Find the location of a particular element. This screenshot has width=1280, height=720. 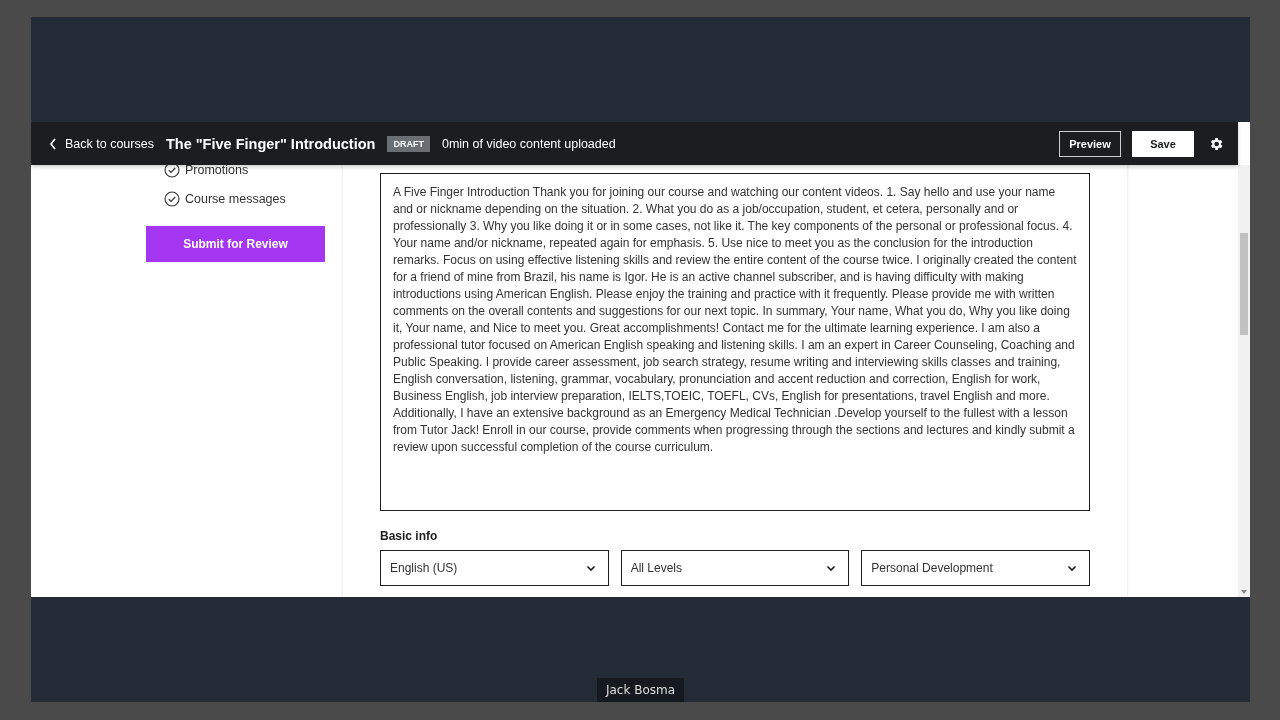

section-heading: Basic info is located at coordinates (409, 536).